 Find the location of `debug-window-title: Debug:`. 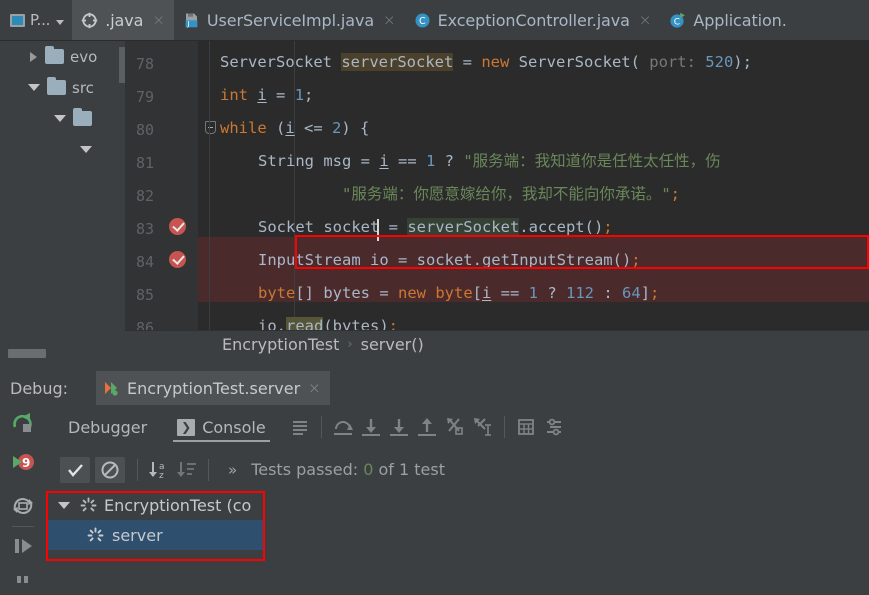

debug-window-title: Debug: is located at coordinates (39, 388).